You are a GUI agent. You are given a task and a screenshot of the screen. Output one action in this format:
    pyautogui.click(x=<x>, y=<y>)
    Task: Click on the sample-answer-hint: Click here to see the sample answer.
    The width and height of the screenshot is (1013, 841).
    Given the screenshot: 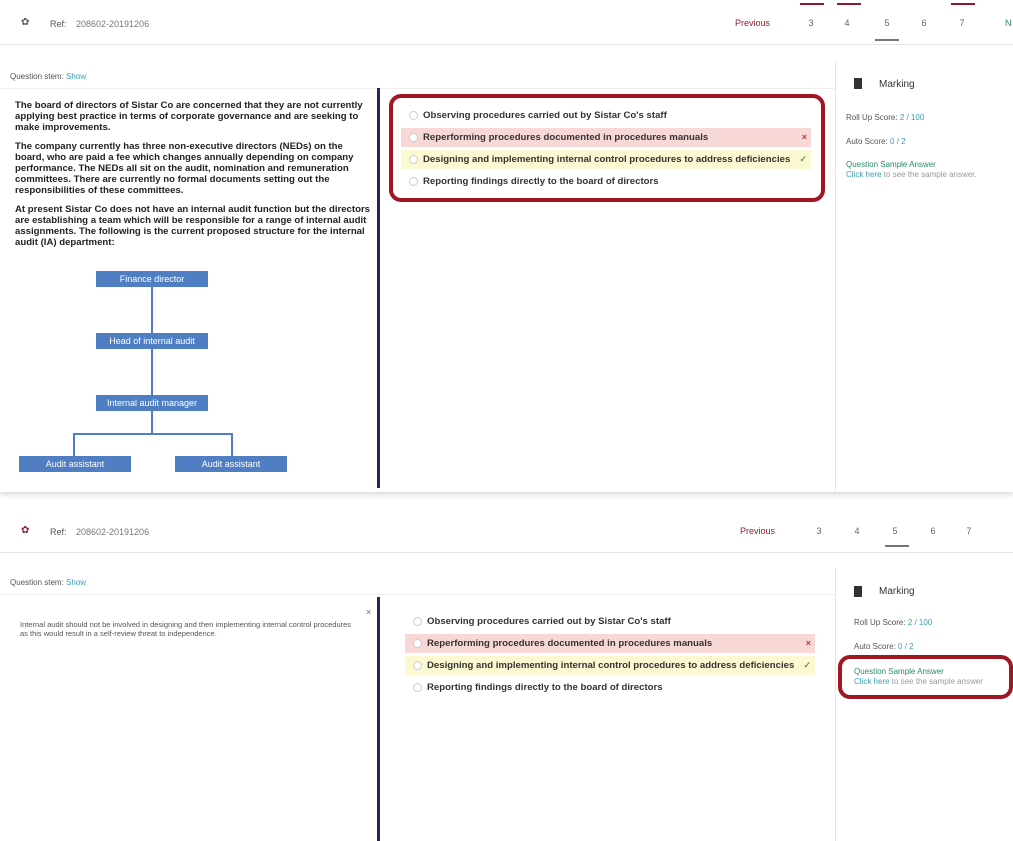 What is the action you would take?
    pyautogui.click(x=911, y=174)
    